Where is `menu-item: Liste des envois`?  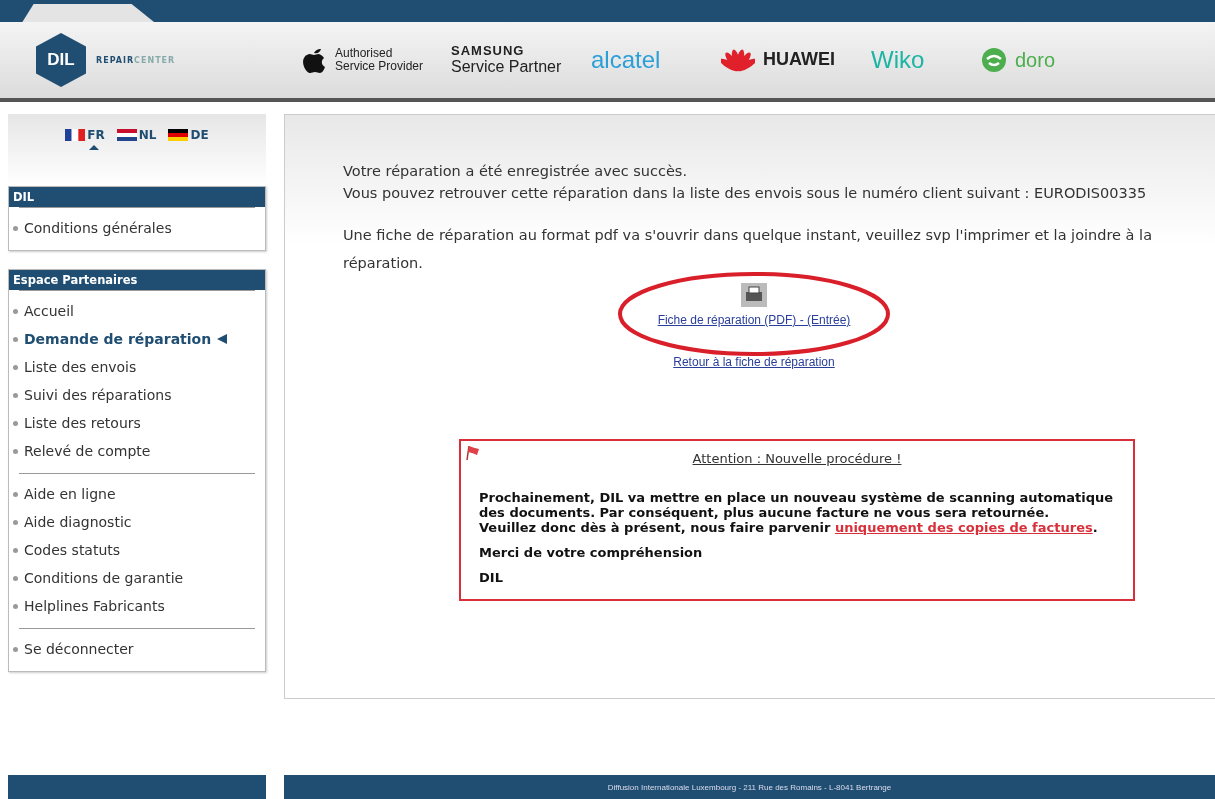
menu-item: Liste des envois is located at coordinates (132, 367).